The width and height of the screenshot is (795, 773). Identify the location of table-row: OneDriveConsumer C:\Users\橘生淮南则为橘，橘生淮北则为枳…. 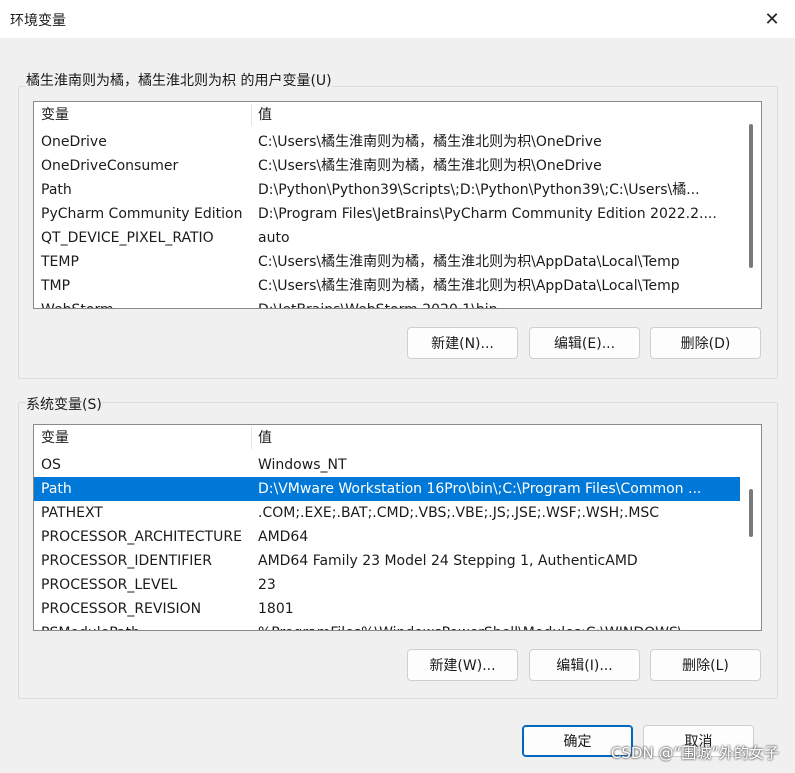
(387, 166).